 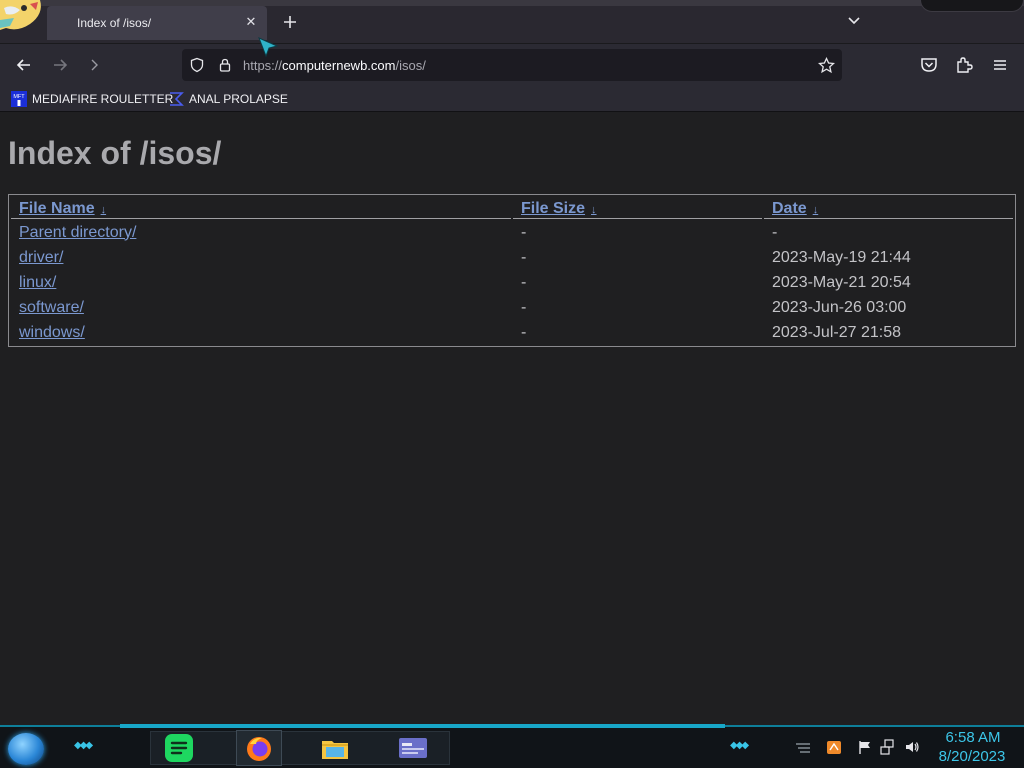 What do you see at coordinates (157, 23) in the screenshot?
I see `tab-active: Index of /isos/ ✕` at bounding box center [157, 23].